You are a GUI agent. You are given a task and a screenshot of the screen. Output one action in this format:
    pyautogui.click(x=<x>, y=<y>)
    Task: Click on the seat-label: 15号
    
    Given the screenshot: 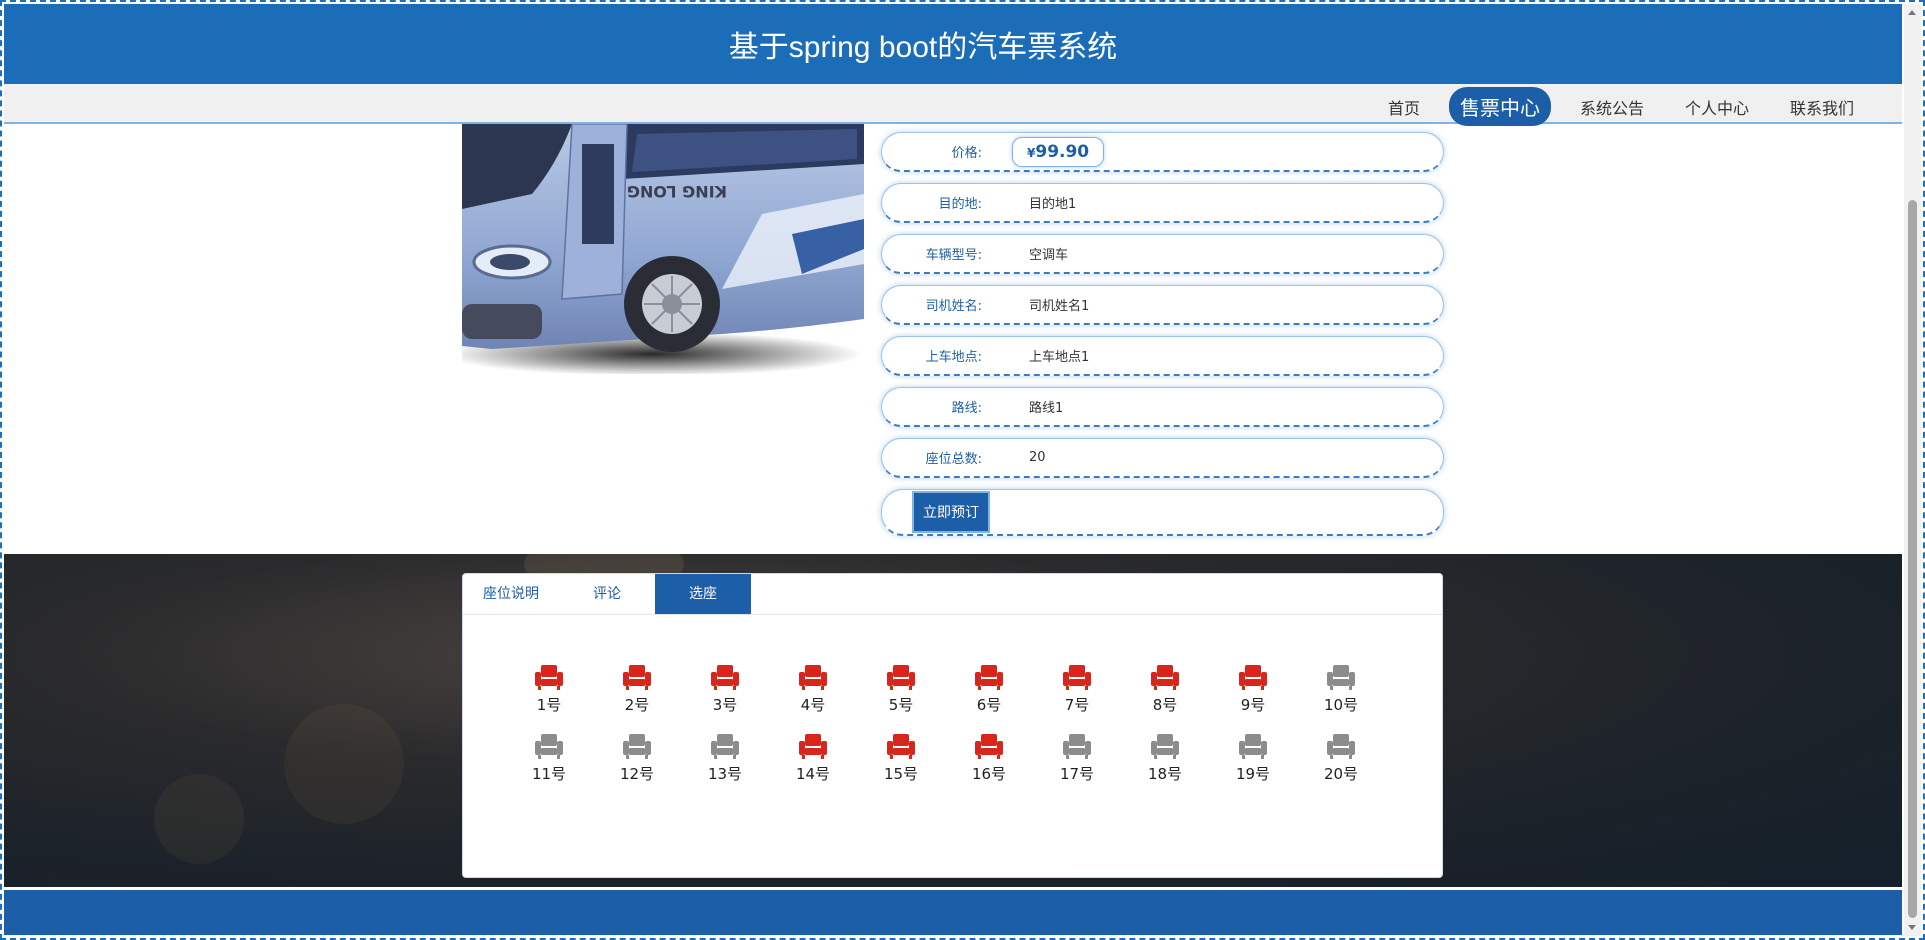 What is the action you would take?
    pyautogui.click(x=901, y=774)
    